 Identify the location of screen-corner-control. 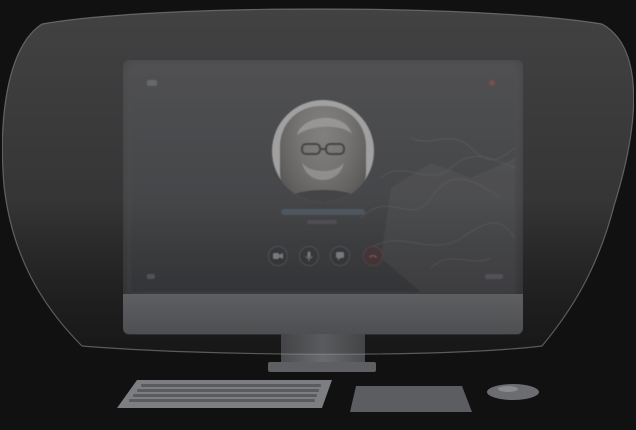
(494, 276).